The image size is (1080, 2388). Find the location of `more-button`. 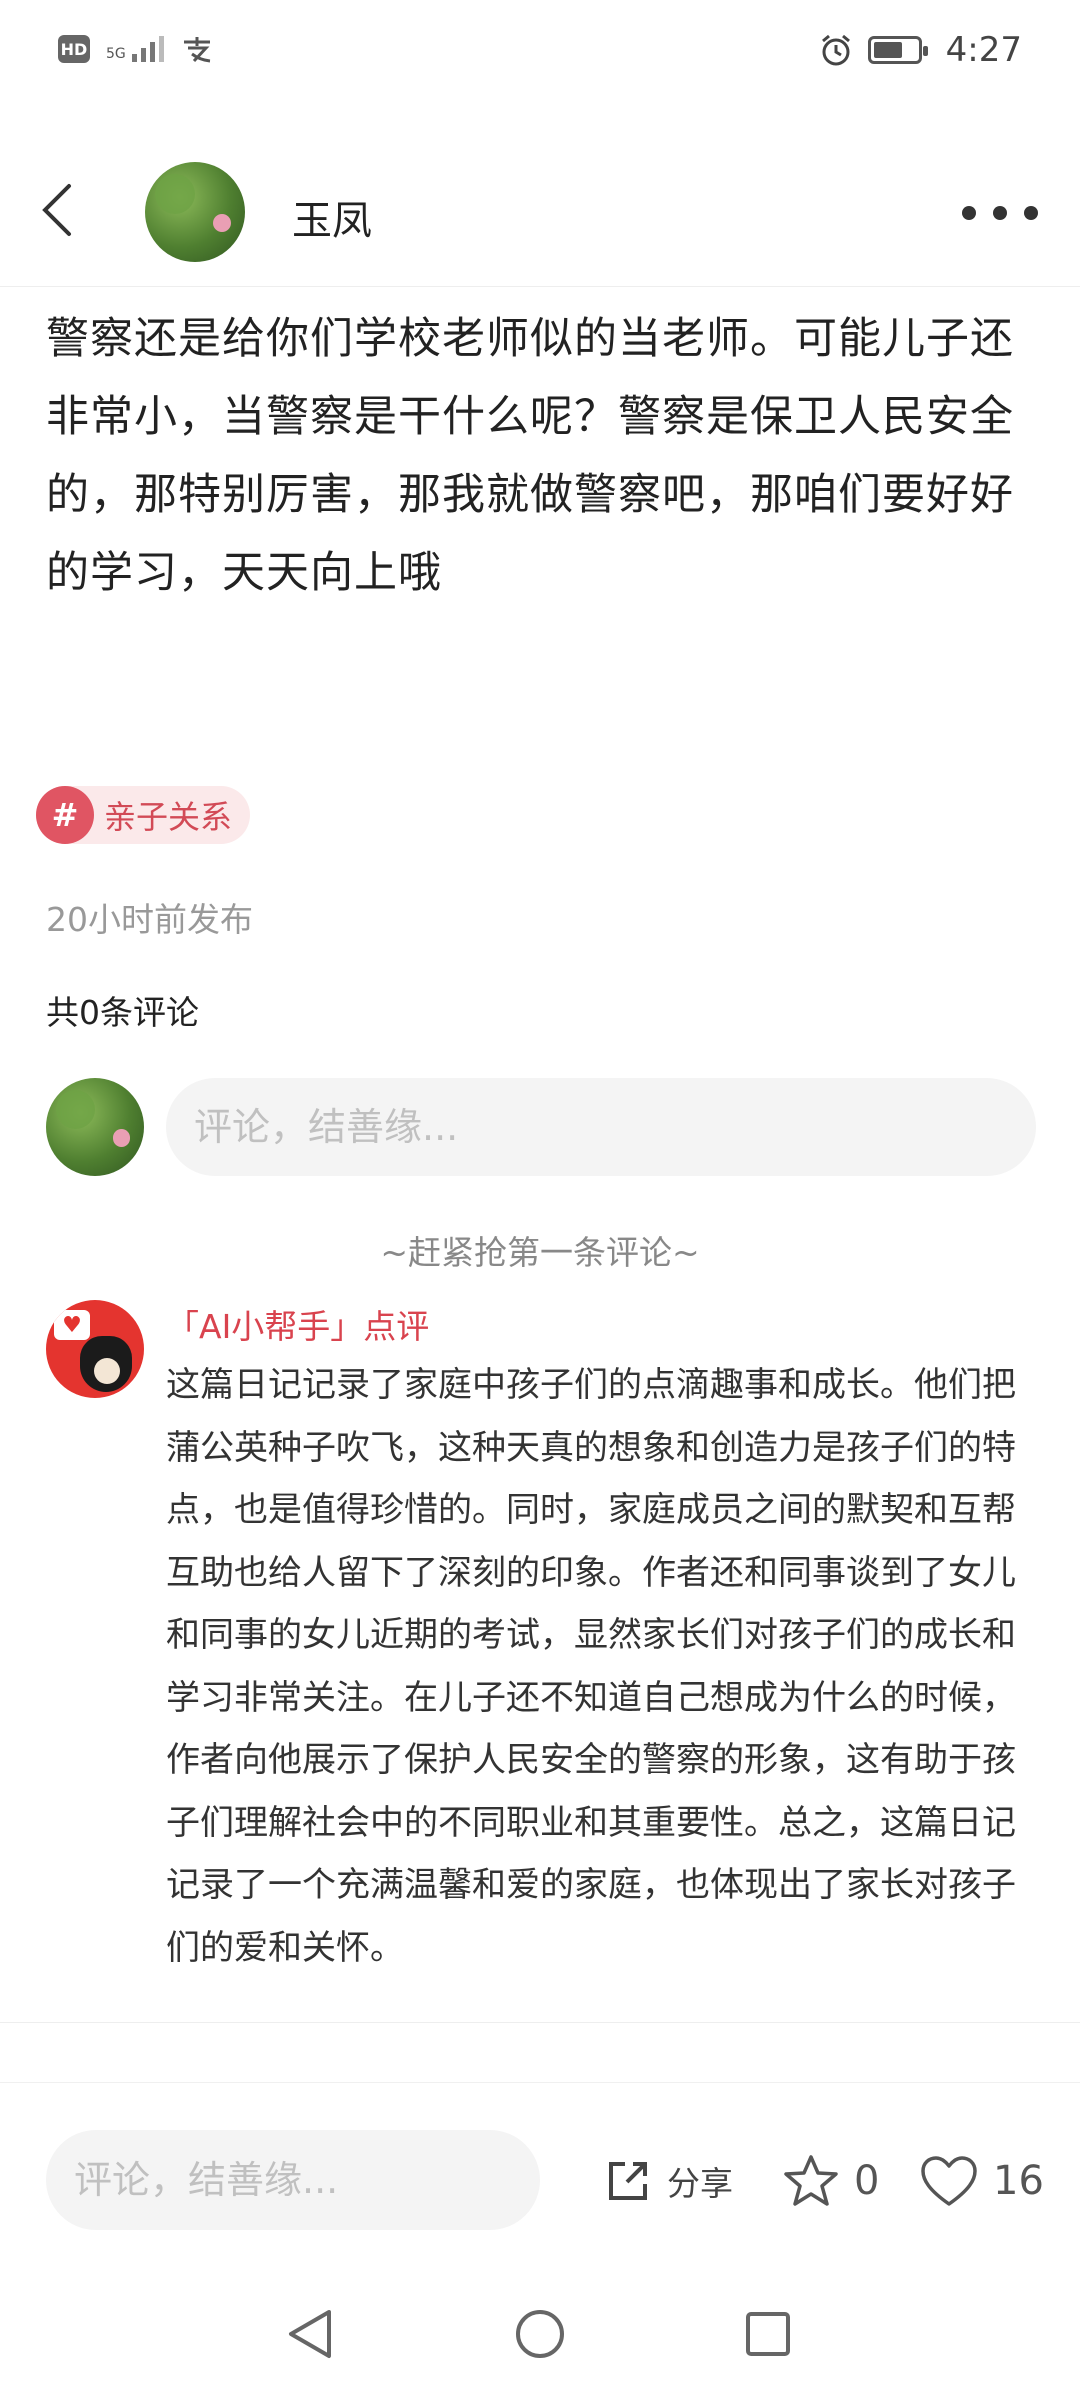

more-button is located at coordinates (1000, 213).